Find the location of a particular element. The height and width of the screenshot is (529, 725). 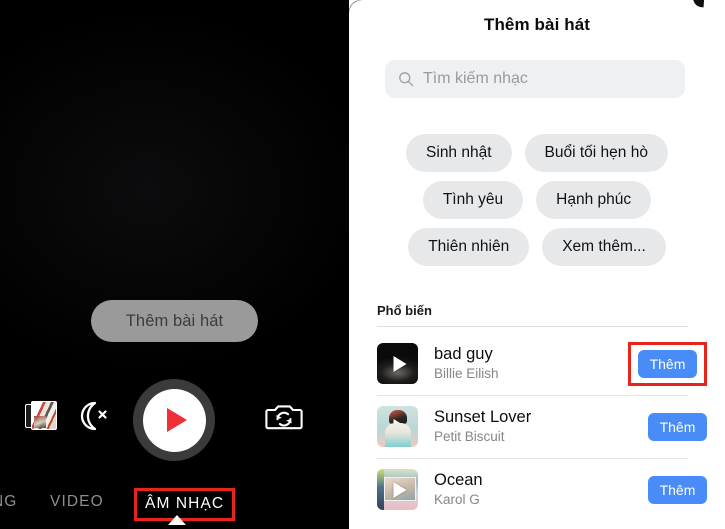

song-title: Ocean is located at coordinates (458, 480).